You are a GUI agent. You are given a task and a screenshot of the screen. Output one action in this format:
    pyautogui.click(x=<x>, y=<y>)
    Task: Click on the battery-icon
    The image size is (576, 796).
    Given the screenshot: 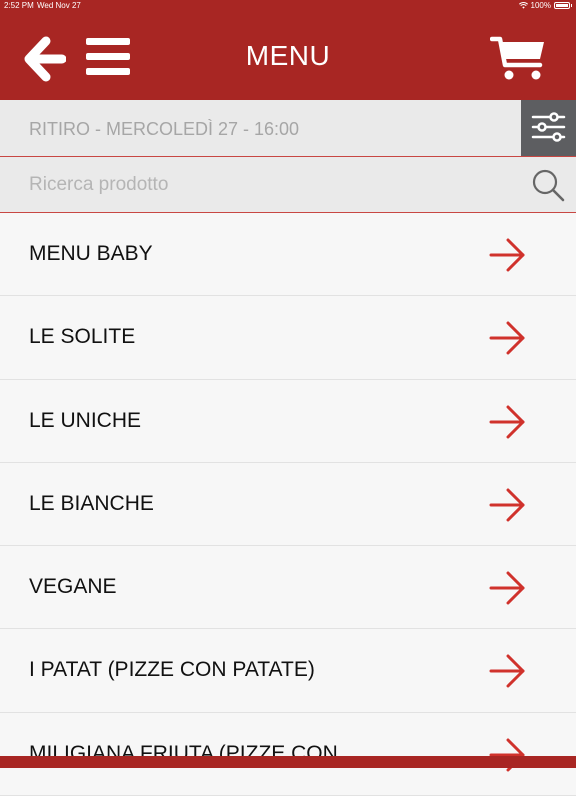 What is the action you would take?
    pyautogui.click(x=562, y=5)
    